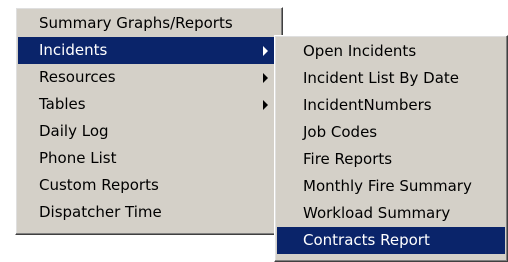 This screenshot has height=262, width=508. I want to click on submenu-item-incident-numbers: IncidentNumbers, so click(391, 105).